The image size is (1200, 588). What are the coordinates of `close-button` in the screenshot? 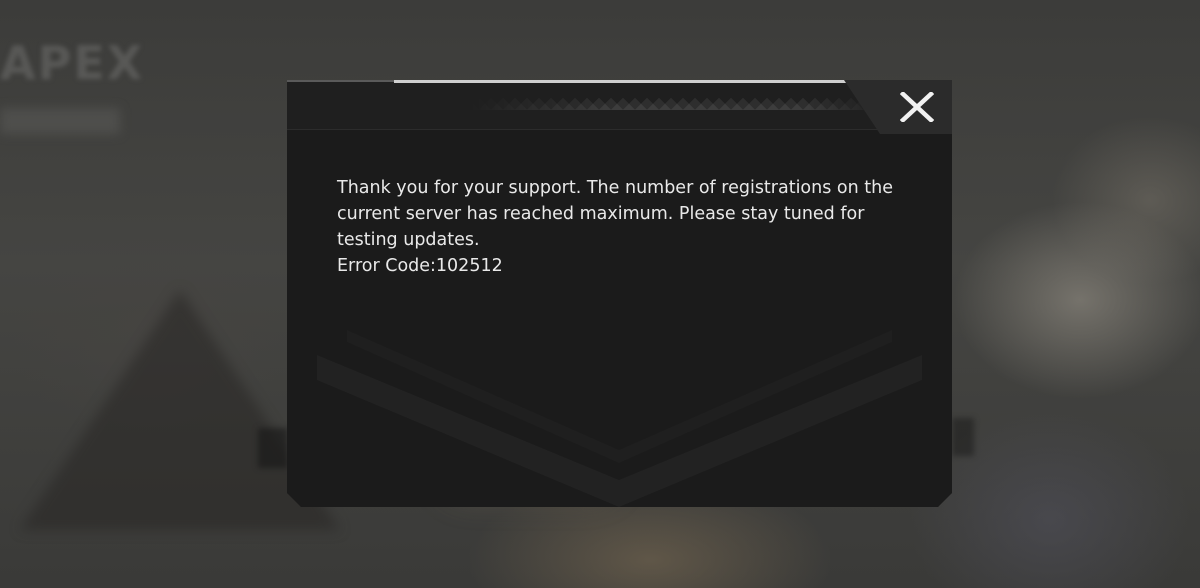 It's located at (898, 107).